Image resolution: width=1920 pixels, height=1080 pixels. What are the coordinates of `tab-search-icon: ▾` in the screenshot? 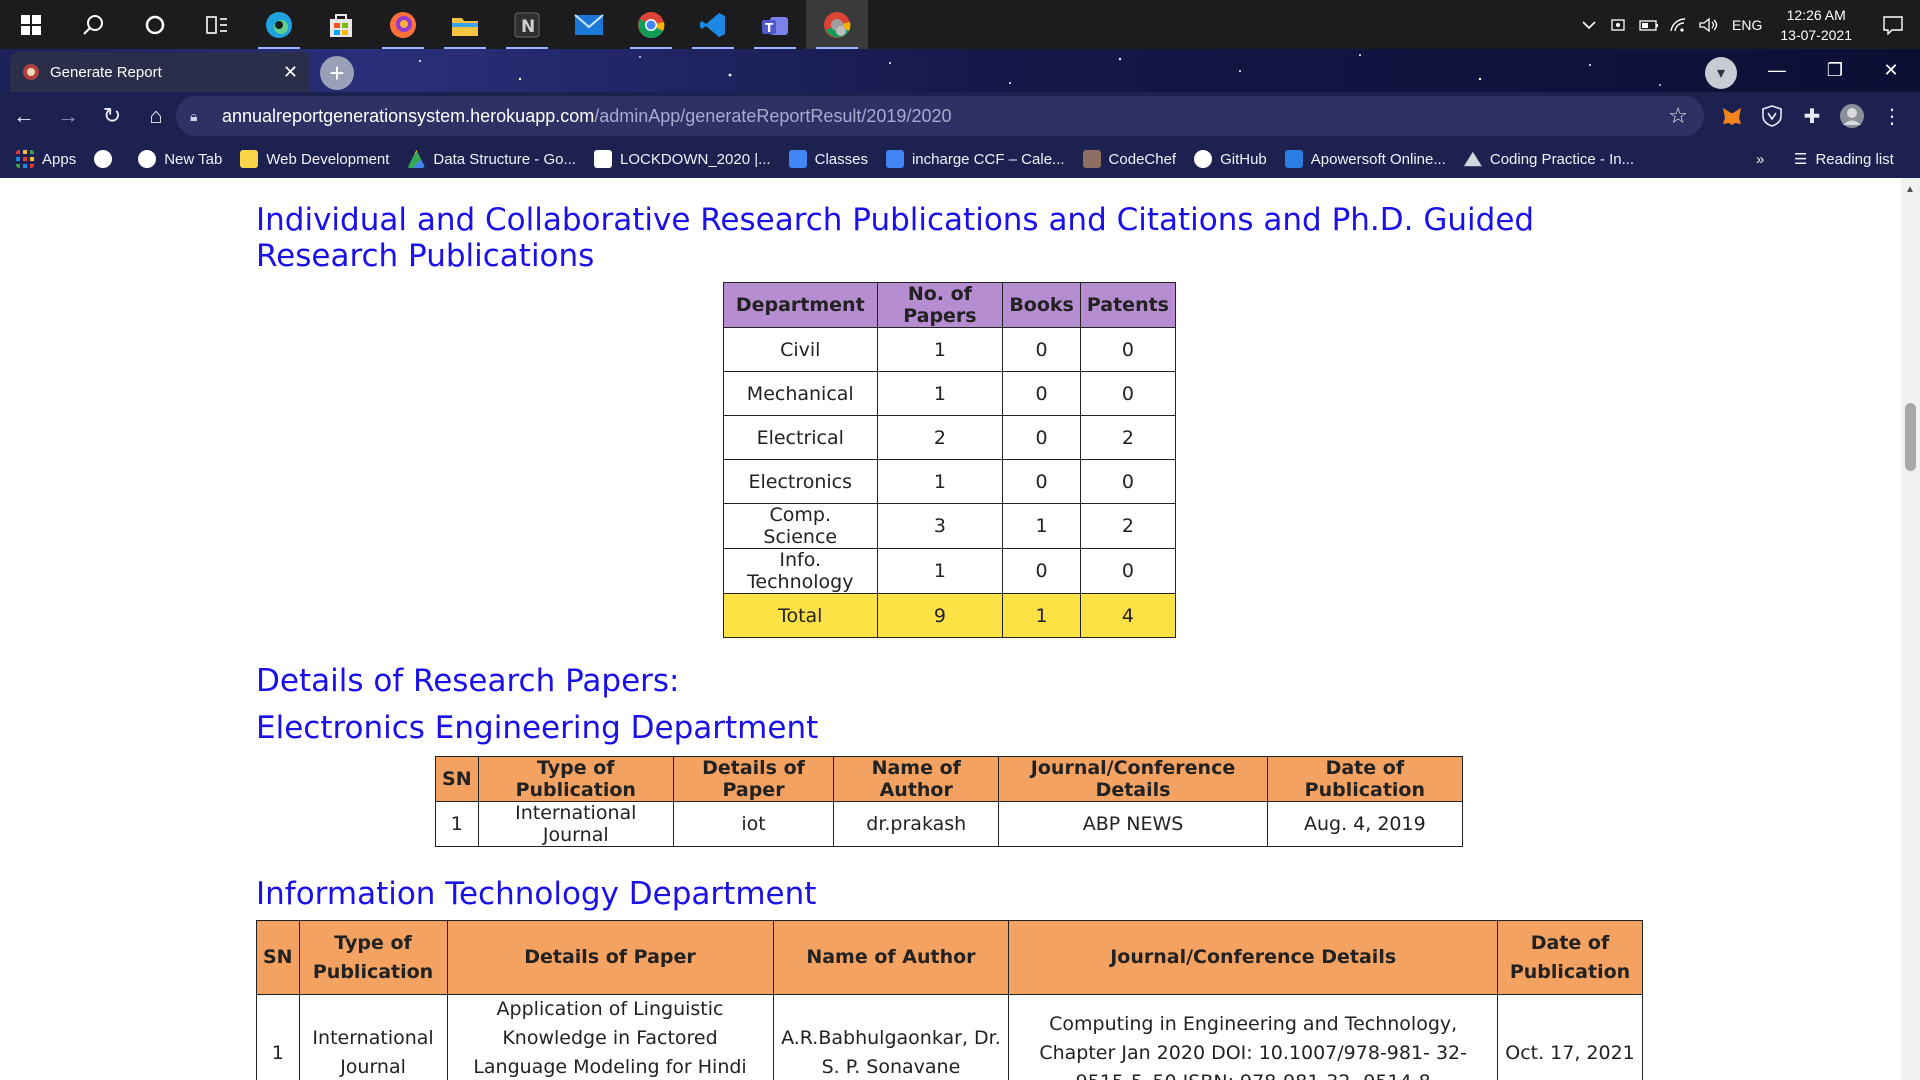 It's located at (1721, 73).